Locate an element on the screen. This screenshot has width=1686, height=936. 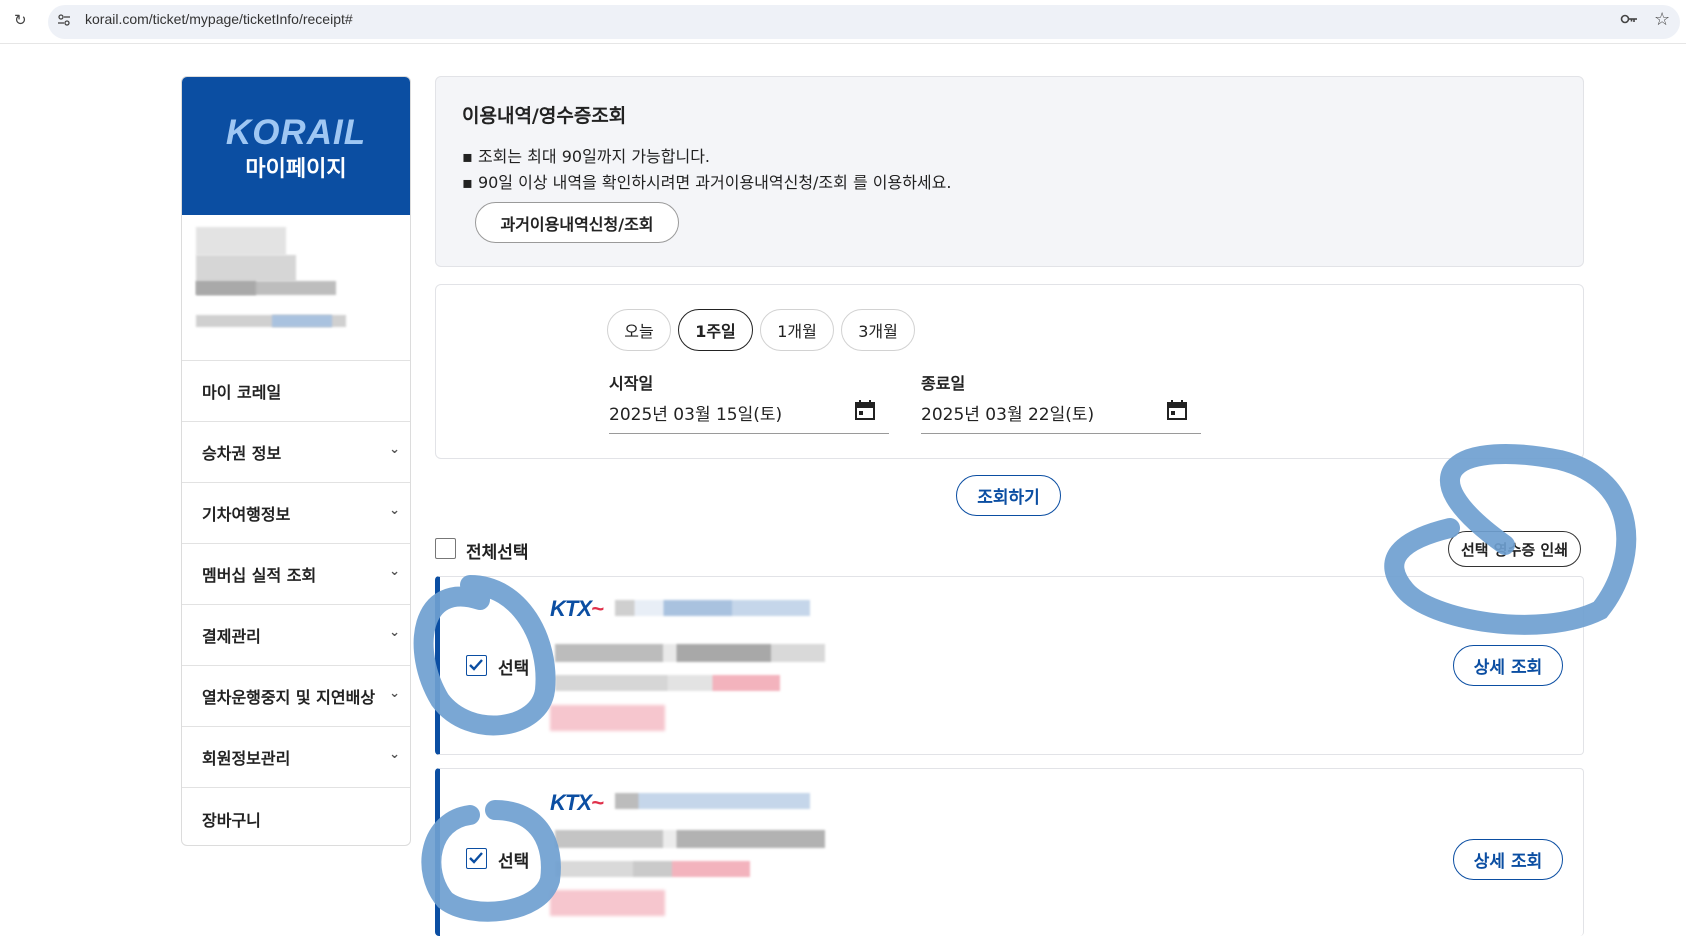
user-profile-blurred is located at coordinates (296, 288).